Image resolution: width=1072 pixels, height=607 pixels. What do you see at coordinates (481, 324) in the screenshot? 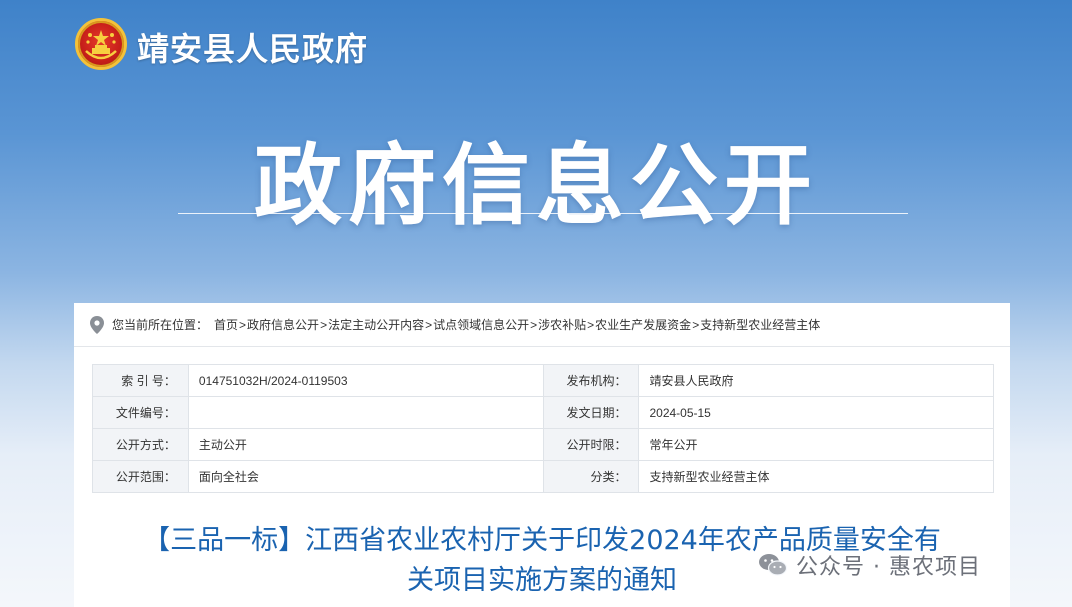
I see `breadcrumb-item-pilot: 试点领域信息公开` at bounding box center [481, 324].